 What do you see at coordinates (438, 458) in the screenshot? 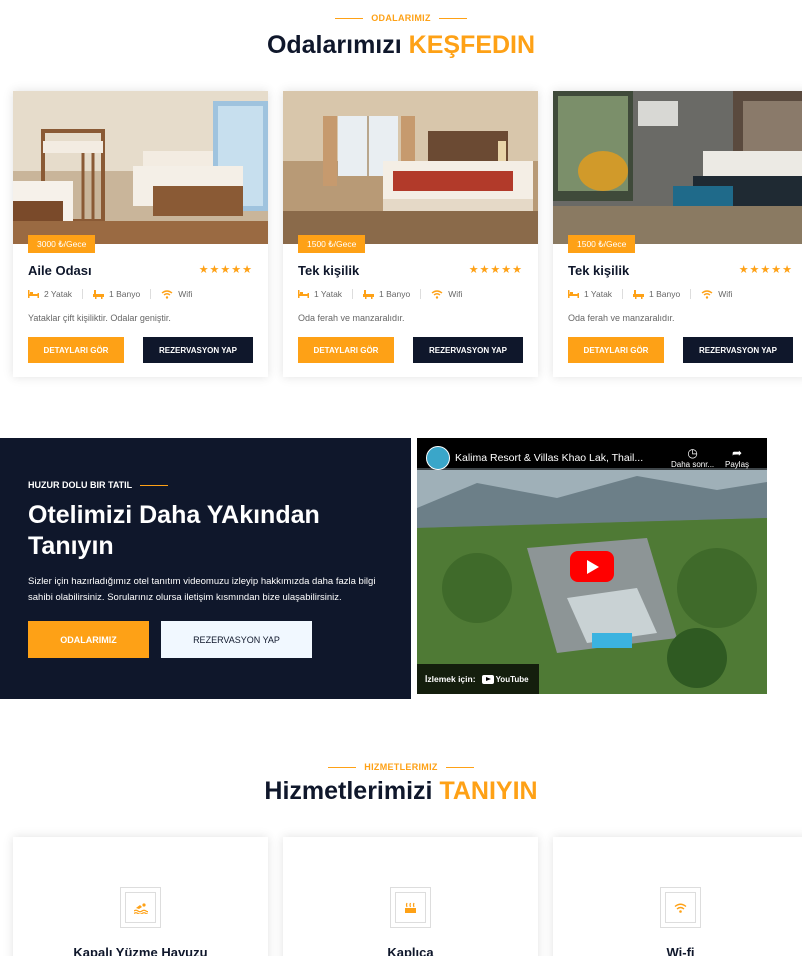
I see `channel-avatar` at bounding box center [438, 458].